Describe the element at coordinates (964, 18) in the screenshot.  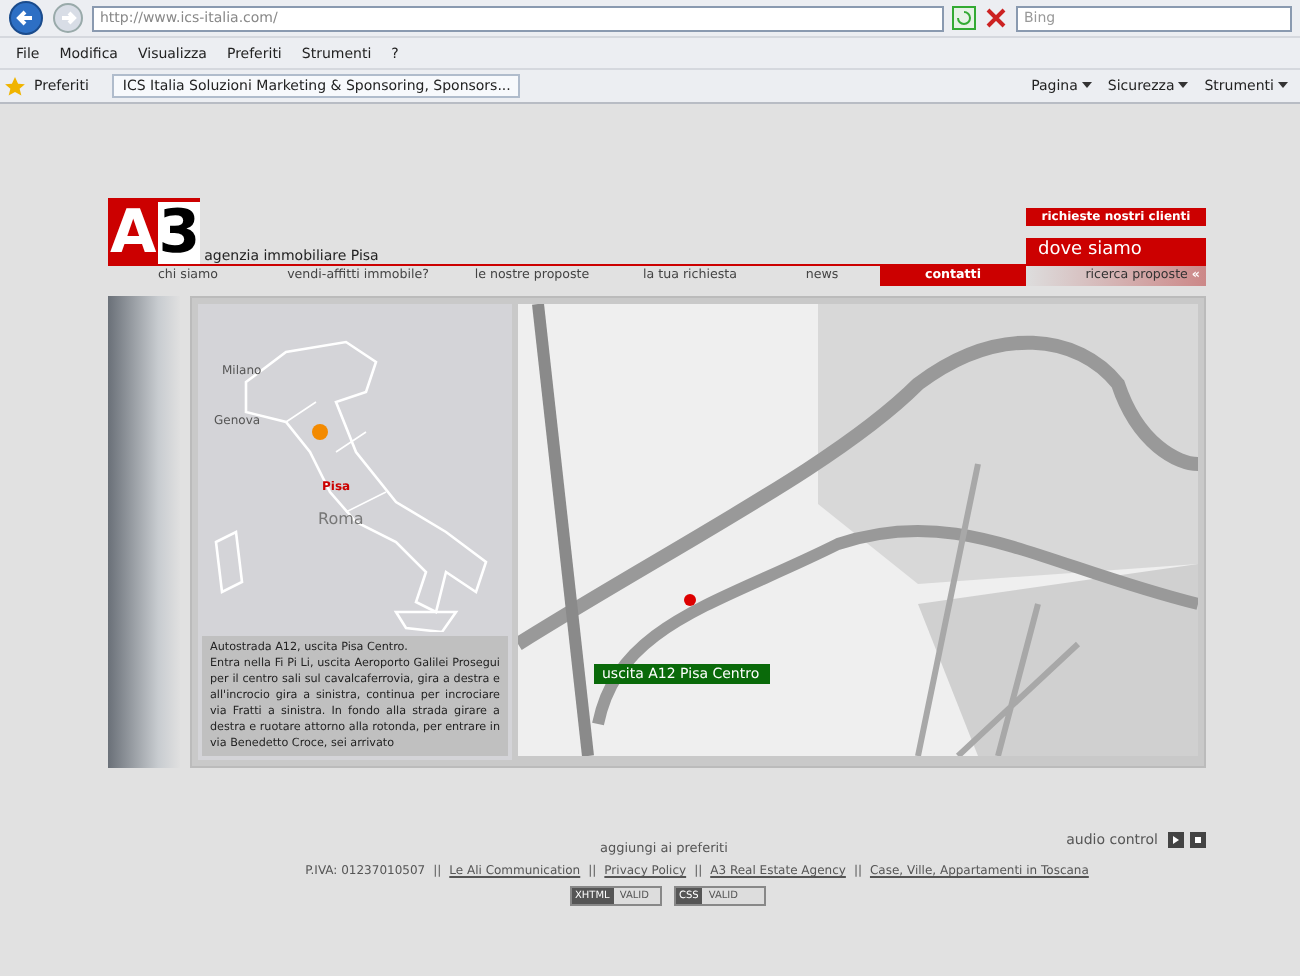
I see `refresh-icon` at that location.